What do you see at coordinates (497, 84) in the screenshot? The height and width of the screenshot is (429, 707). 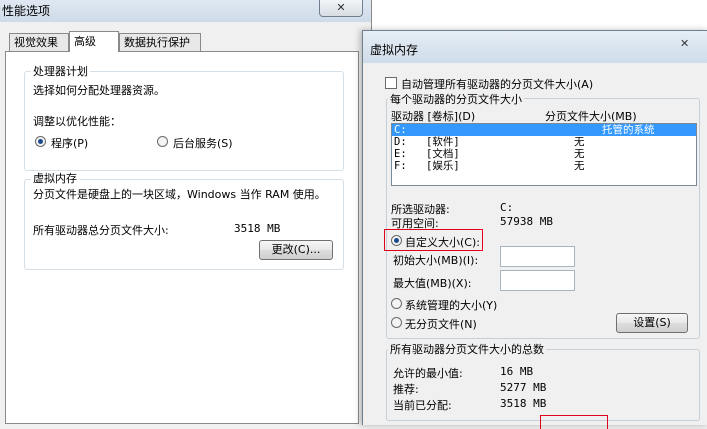 I see `auto-manage-label: 自动管理所有驱动器的分页文件大小(A)` at bounding box center [497, 84].